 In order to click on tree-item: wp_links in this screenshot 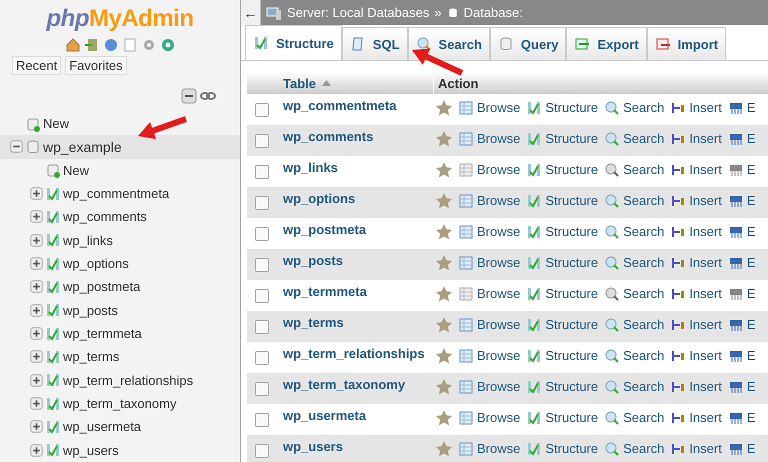, I will do `click(88, 240)`.